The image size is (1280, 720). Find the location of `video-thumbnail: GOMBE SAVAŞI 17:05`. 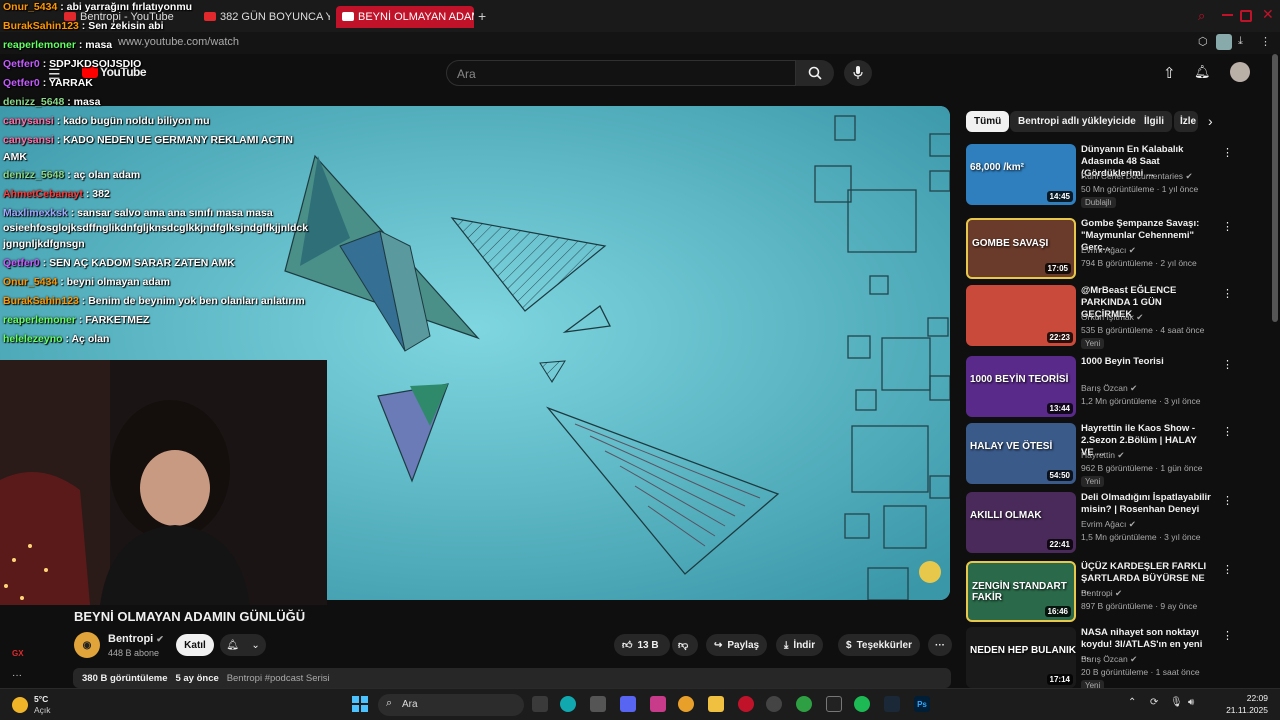

video-thumbnail: GOMBE SAVAŞI 17:05 is located at coordinates (1021, 248).